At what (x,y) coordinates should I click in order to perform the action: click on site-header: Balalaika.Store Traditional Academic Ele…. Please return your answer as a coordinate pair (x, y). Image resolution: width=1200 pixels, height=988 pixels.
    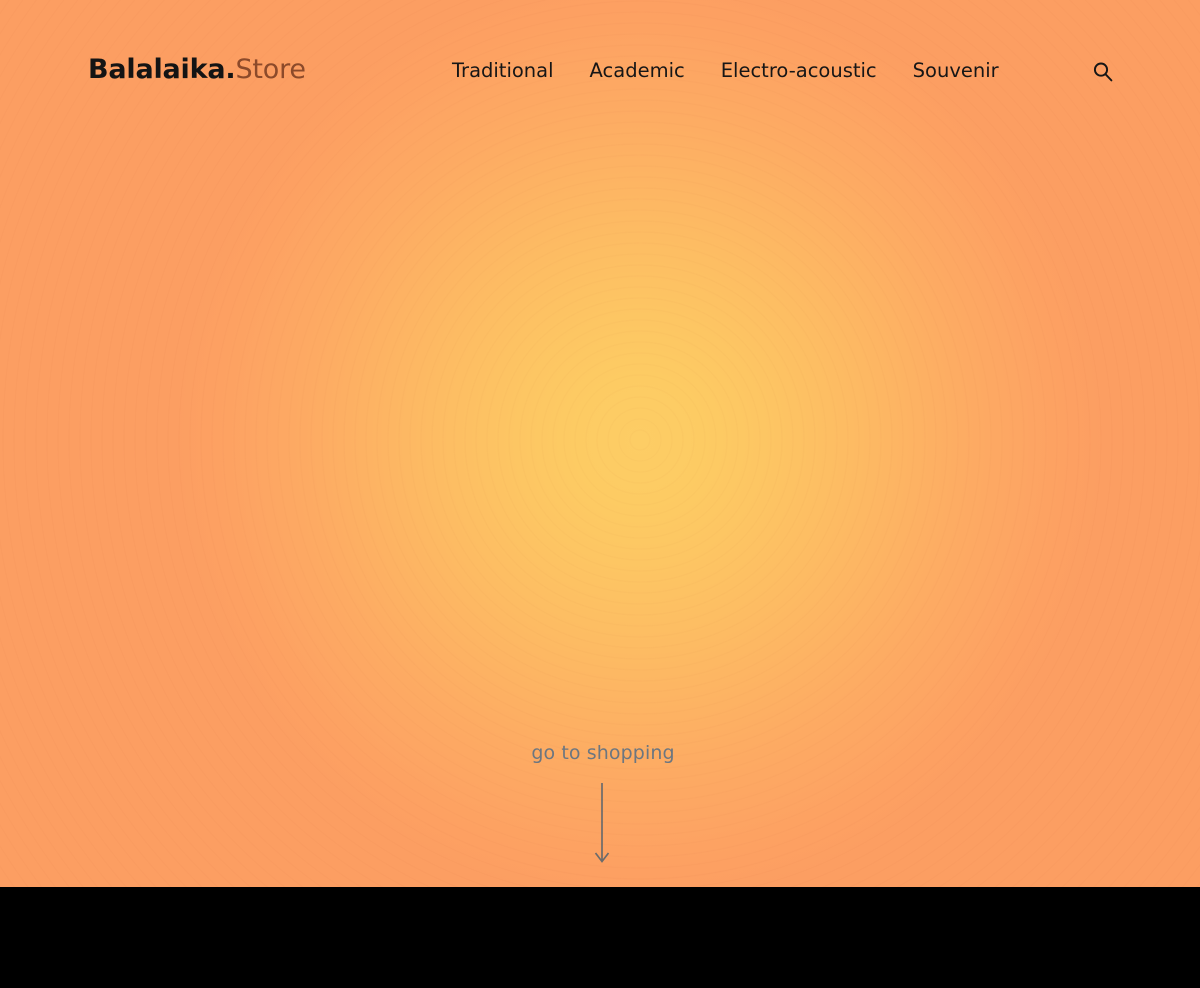
    Looking at the image, I should click on (600, 70).